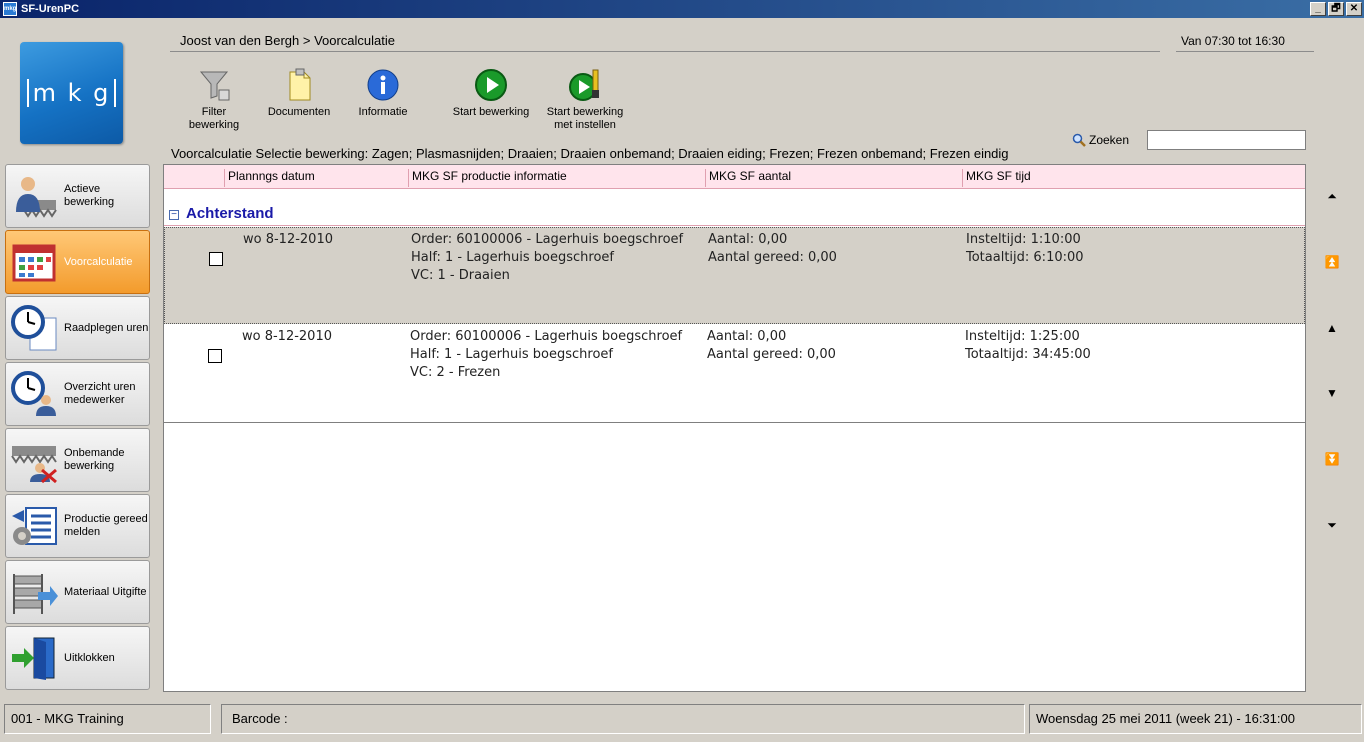 This screenshot has width=1364, height=742. Describe the element at coordinates (89, 195) in the screenshot. I see `sidebar-item-label: Actieve bewerking` at that location.